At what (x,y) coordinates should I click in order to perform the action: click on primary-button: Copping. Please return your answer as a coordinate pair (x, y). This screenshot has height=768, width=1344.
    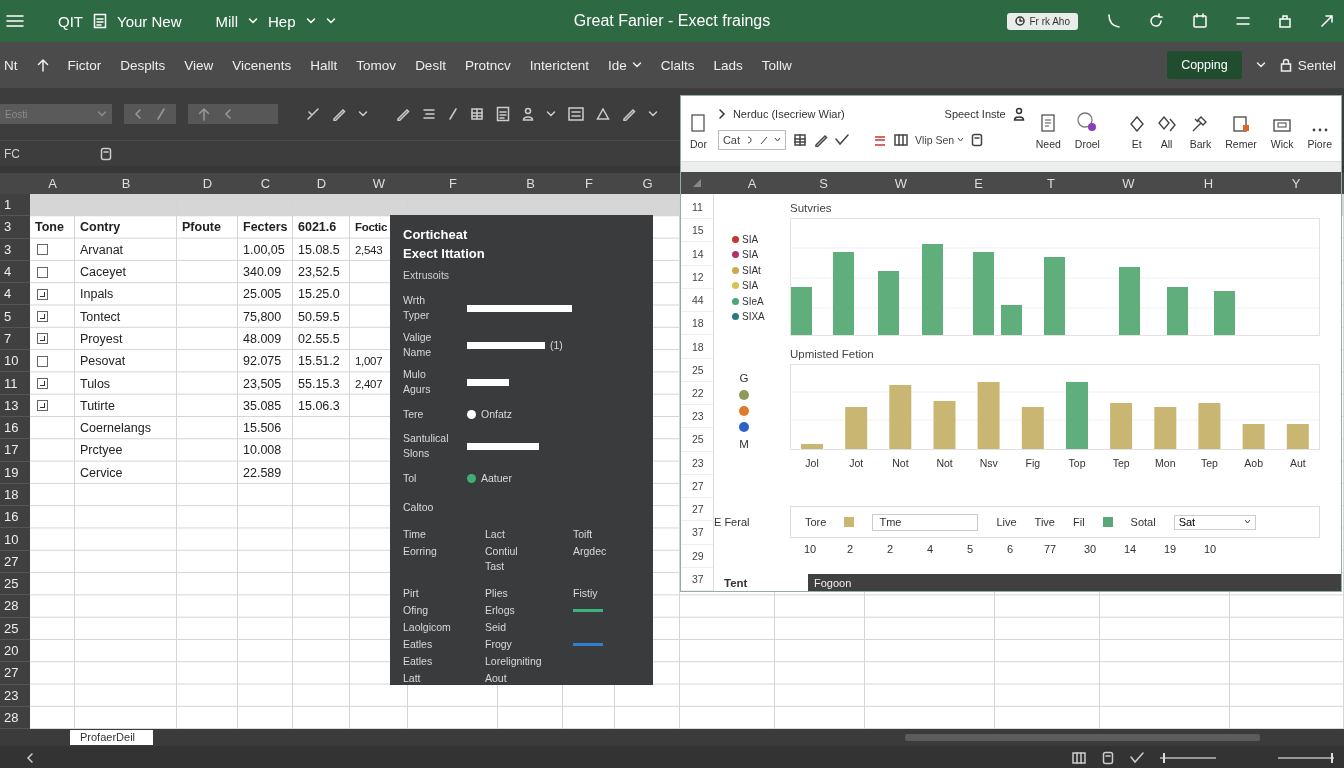
    Looking at the image, I should click on (1204, 65).